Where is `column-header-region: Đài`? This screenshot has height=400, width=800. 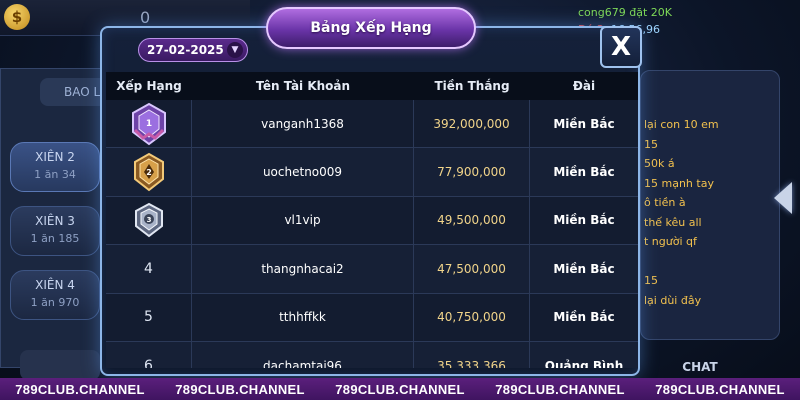 column-header-region: Đài is located at coordinates (584, 86).